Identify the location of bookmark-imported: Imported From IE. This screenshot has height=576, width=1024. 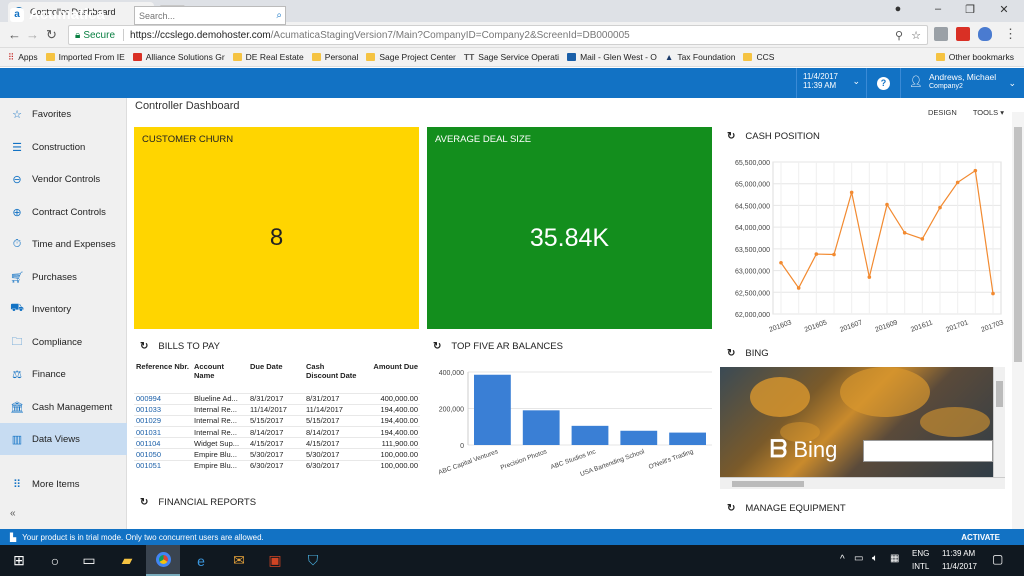
(85, 57).